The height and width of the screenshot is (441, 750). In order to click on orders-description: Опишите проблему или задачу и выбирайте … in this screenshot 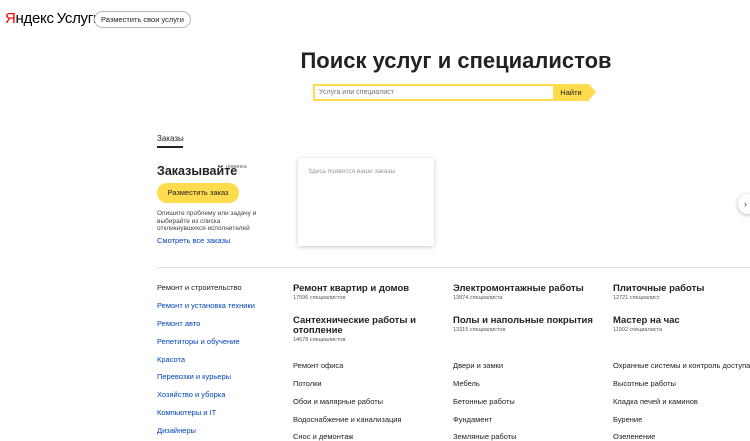, I will do `click(207, 221)`.